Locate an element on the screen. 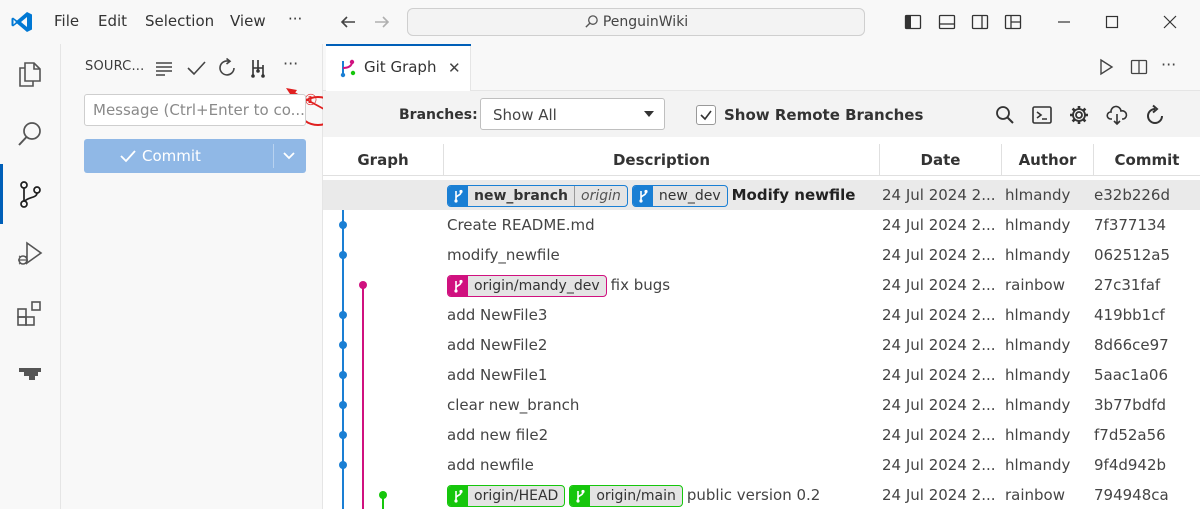 The width and height of the screenshot is (1200, 509). header-description: Description is located at coordinates (661, 160).